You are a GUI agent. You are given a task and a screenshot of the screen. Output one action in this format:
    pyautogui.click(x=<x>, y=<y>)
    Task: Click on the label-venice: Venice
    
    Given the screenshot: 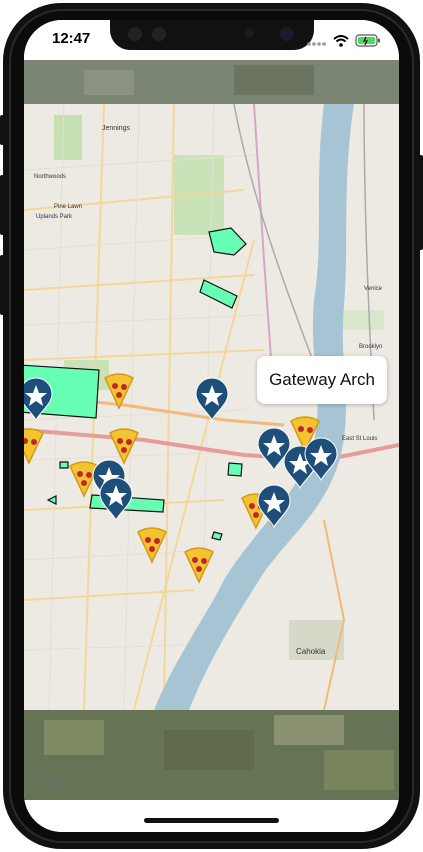 What is the action you would take?
    pyautogui.click(x=373, y=289)
    